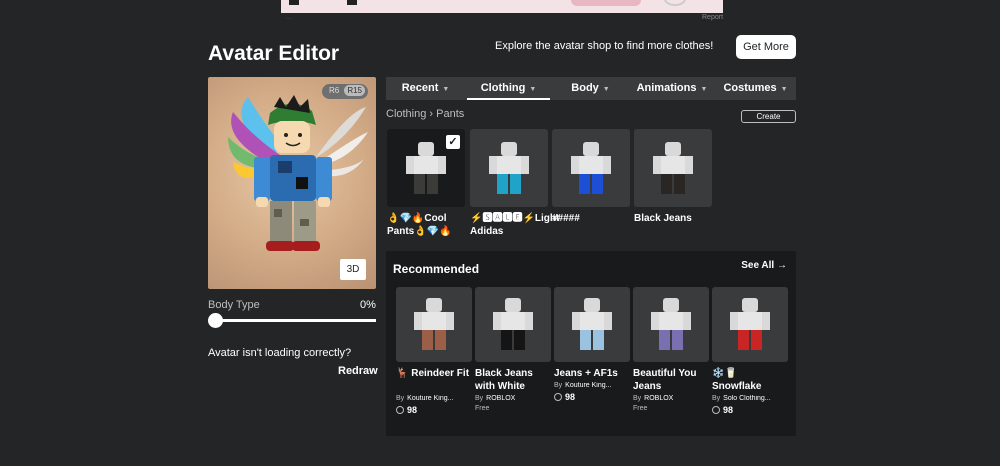 The image size is (1000, 466). I want to click on rig-type-toggle: R6 R15, so click(345, 91).